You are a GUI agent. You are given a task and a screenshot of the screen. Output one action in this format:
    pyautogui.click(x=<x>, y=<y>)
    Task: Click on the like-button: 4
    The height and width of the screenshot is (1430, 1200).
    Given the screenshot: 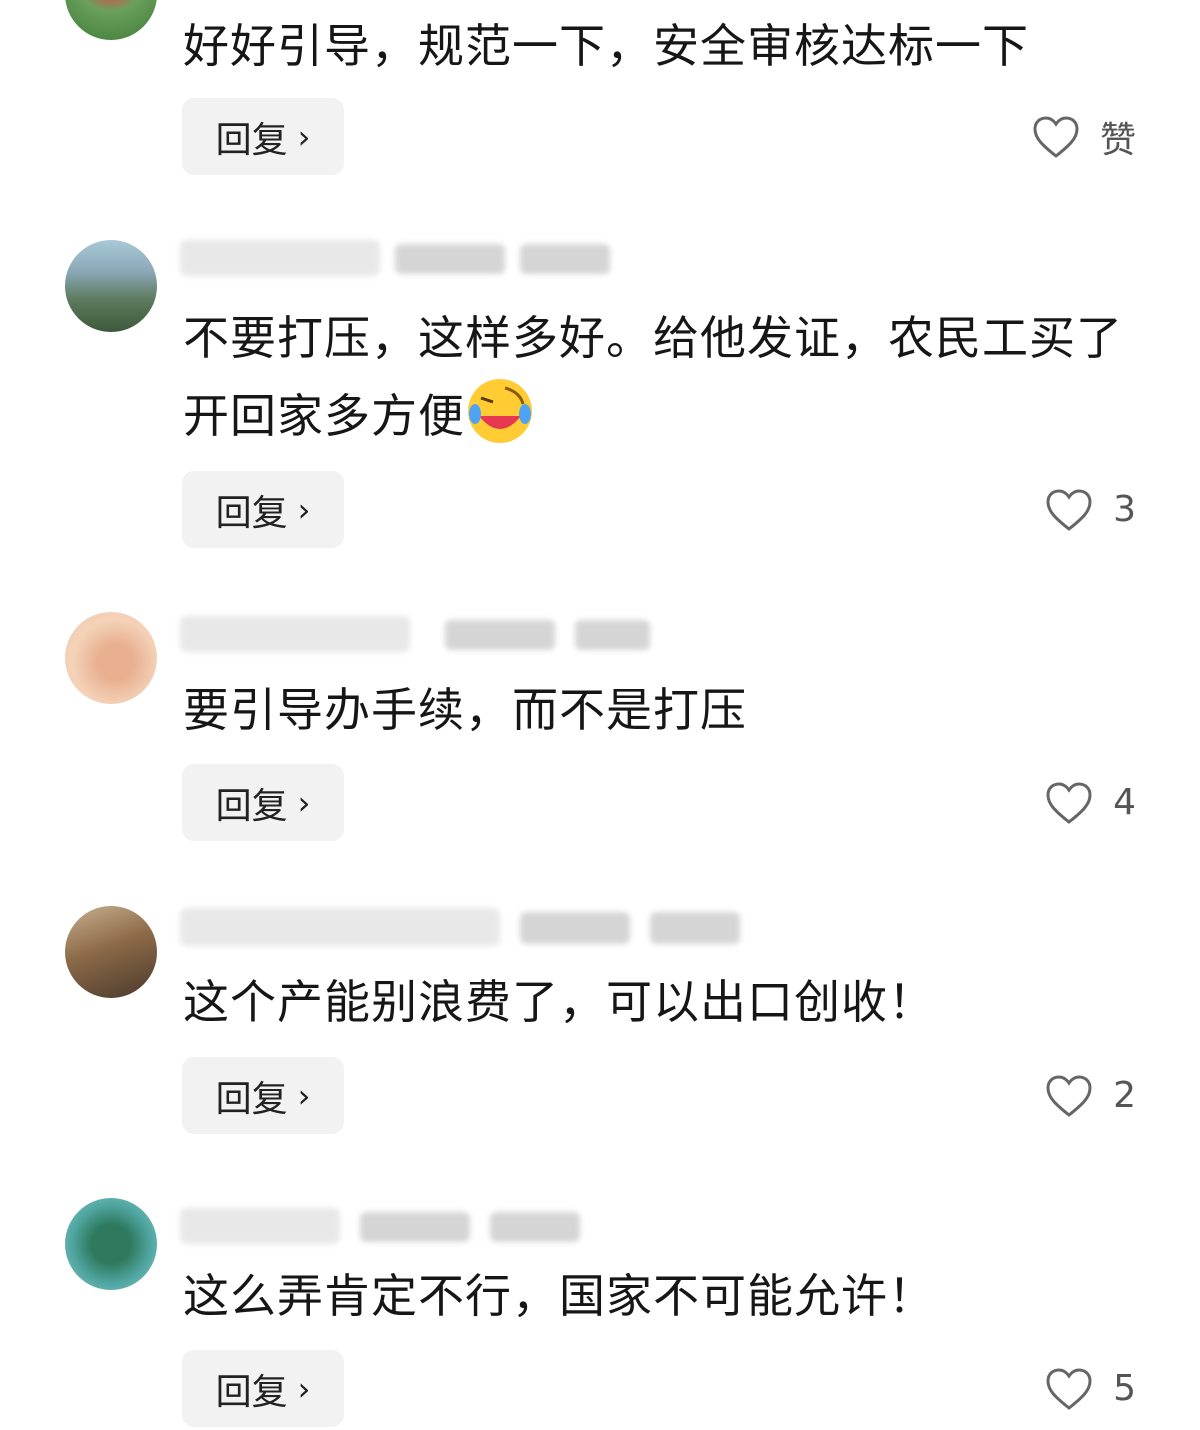 What is the action you would take?
    pyautogui.click(x=1090, y=802)
    